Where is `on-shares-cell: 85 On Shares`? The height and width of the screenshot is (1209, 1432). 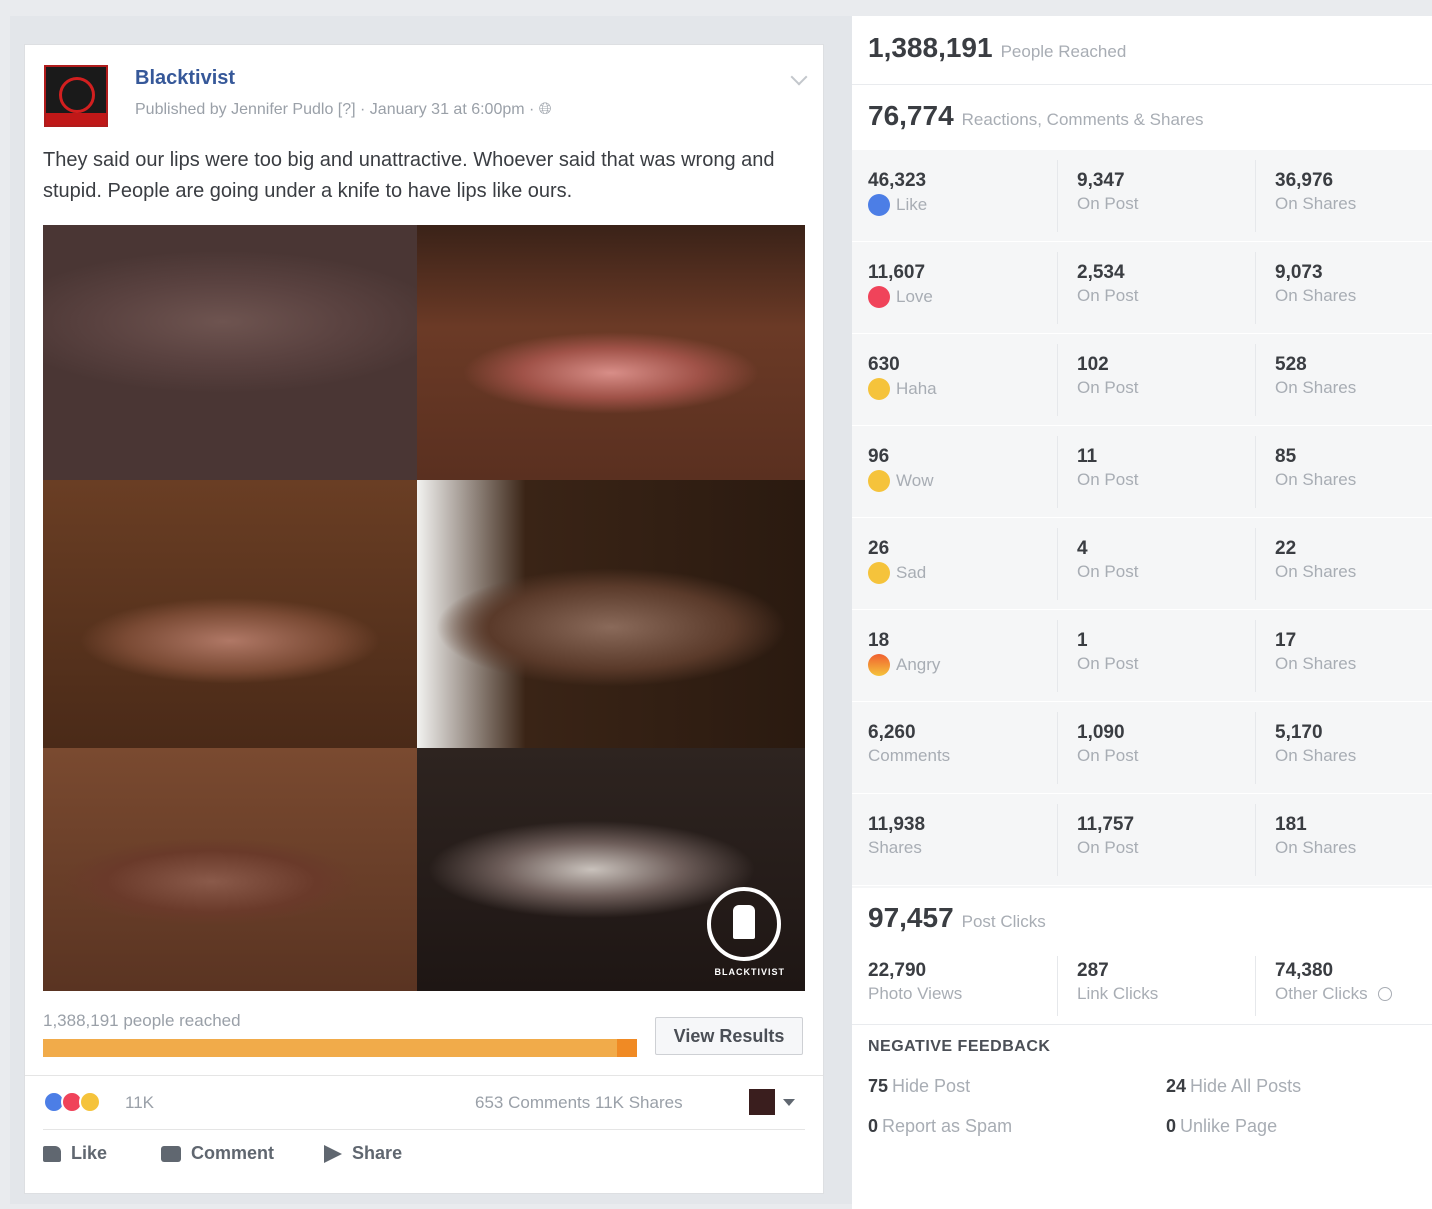
on-shares-cell: 85 On Shares is located at coordinates (1316, 467).